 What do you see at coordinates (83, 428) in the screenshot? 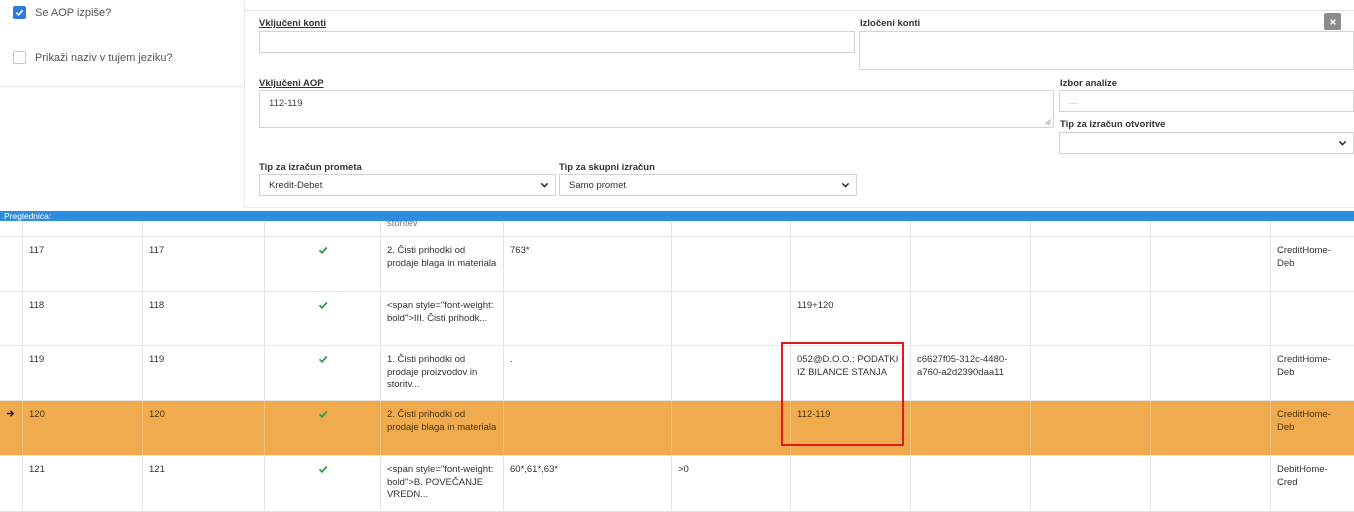
I see `c1-cell: 120` at bounding box center [83, 428].